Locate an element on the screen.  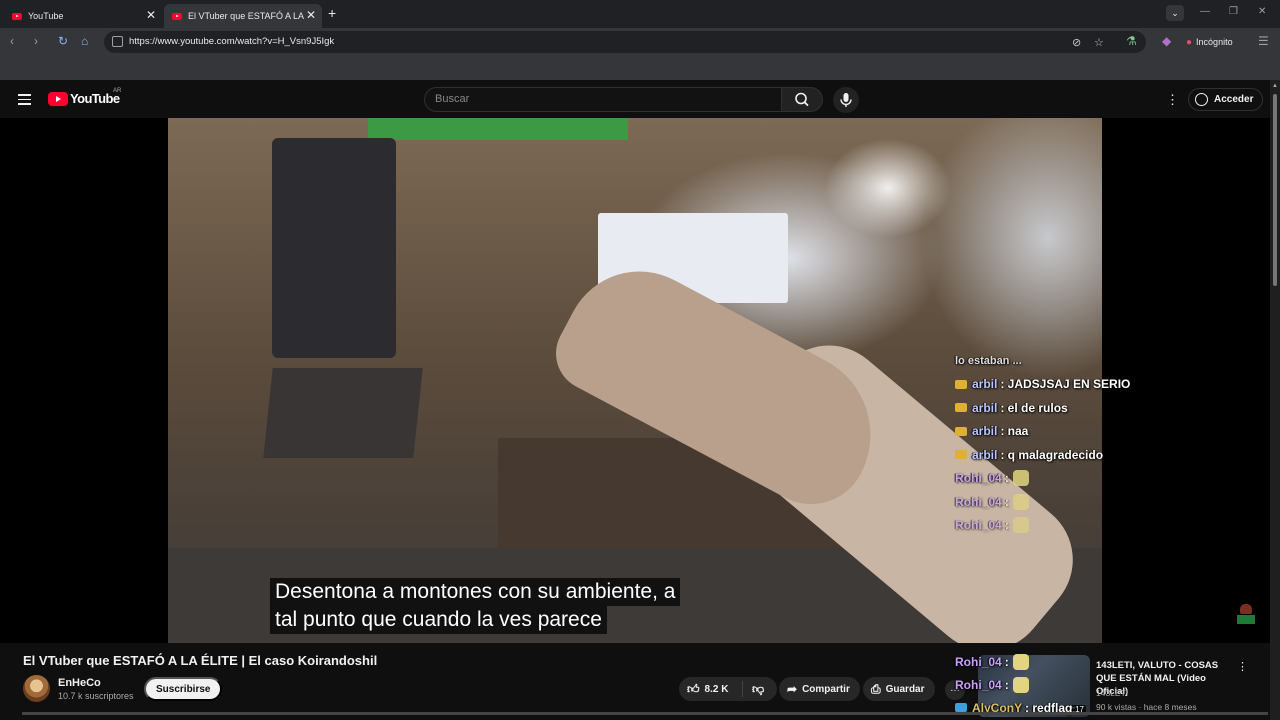
chat-message: arbil : JADSJSAJ EN SERIO is located at coordinates (1115, 385).